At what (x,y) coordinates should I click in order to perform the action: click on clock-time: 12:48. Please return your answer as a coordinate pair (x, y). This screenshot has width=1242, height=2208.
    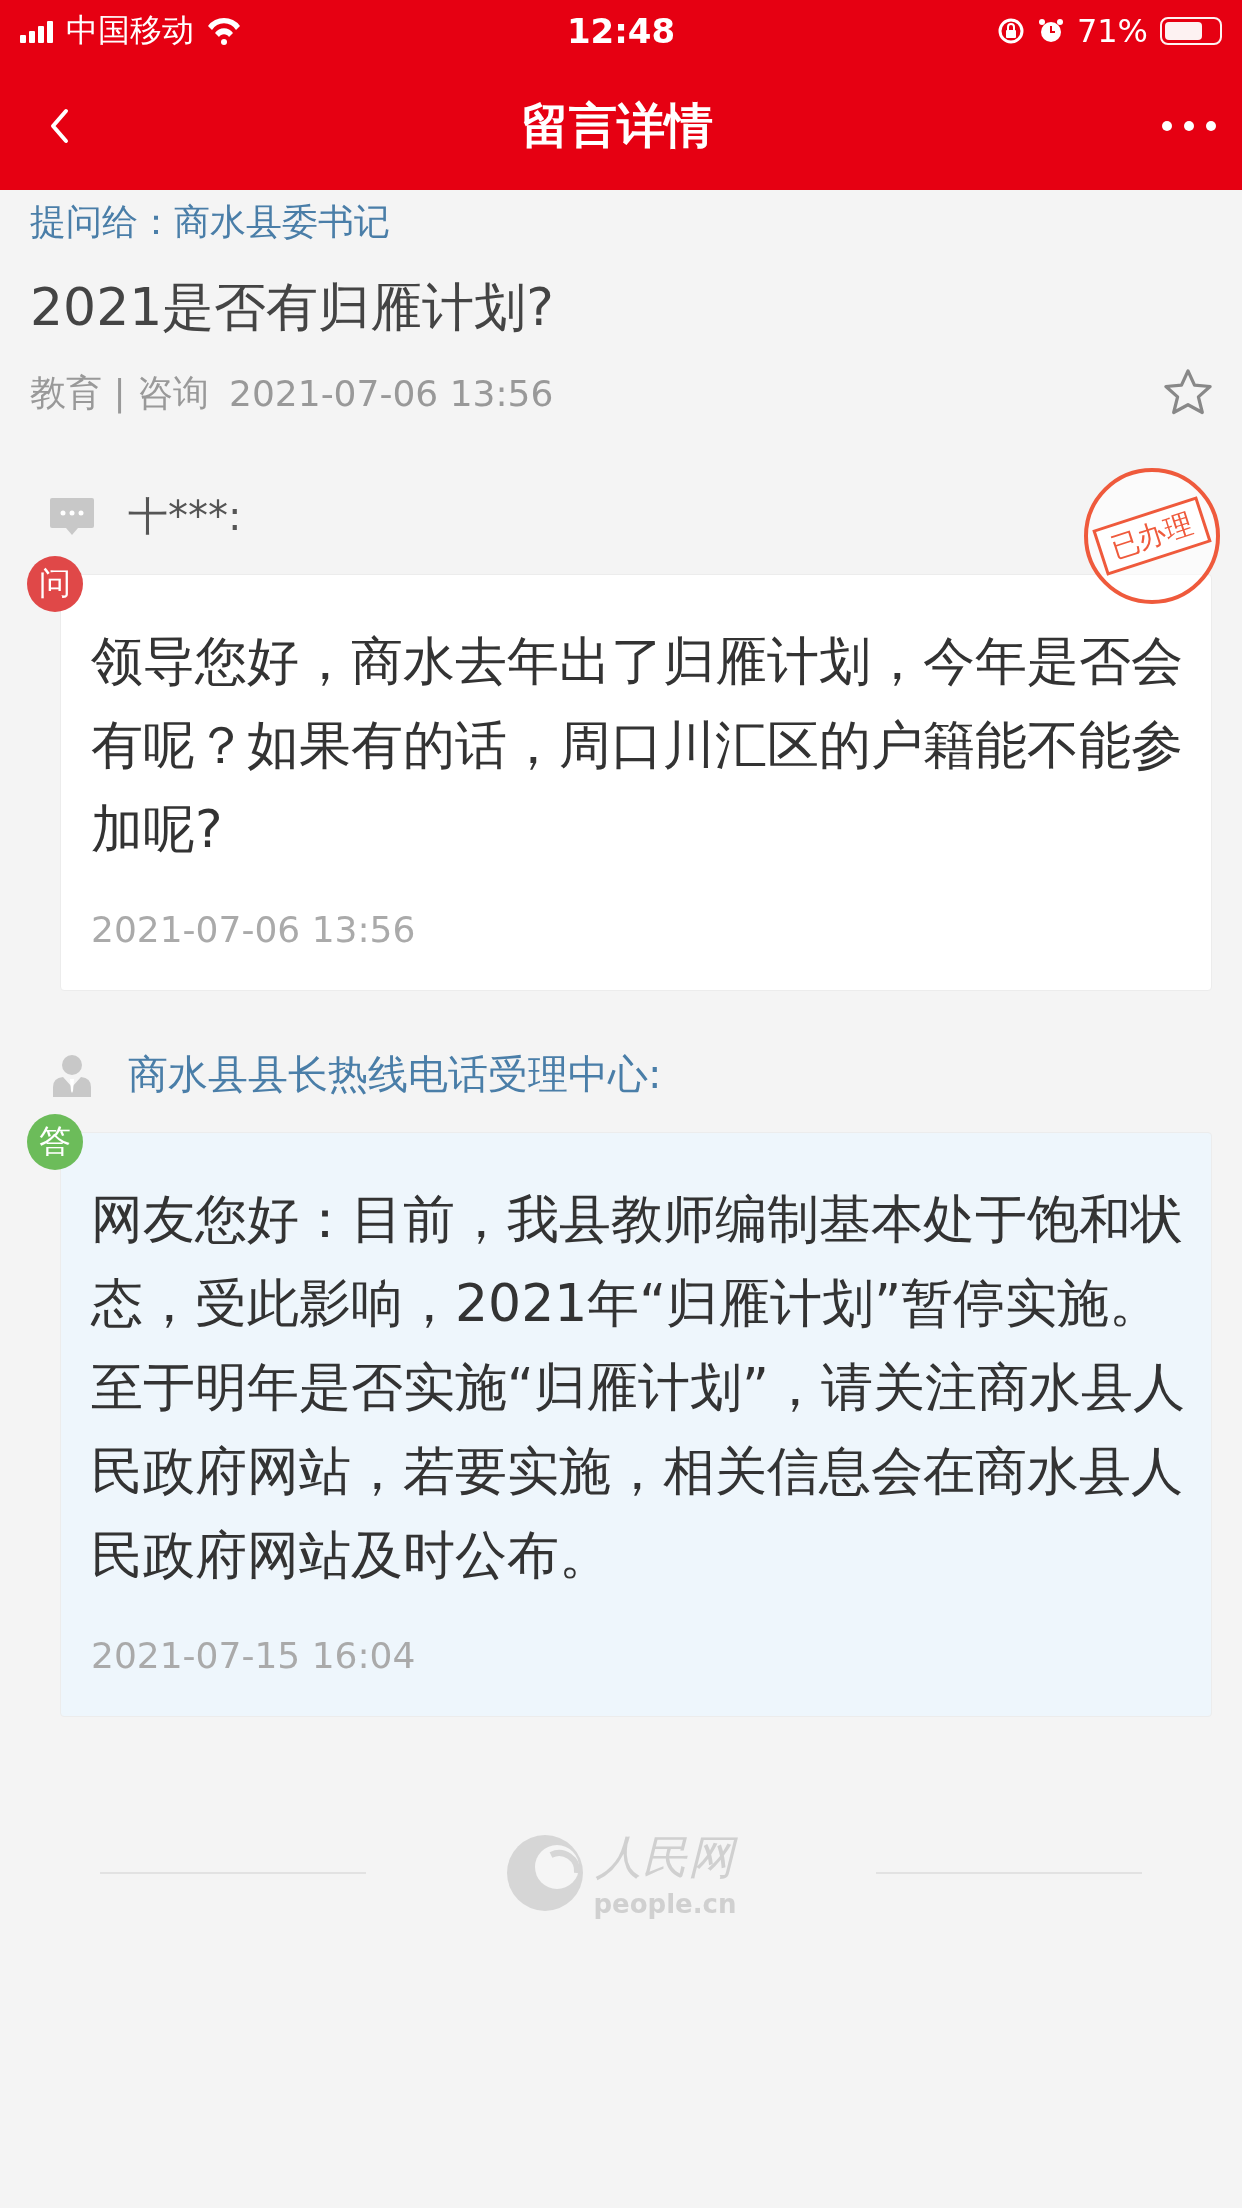
    Looking at the image, I should click on (621, 31).